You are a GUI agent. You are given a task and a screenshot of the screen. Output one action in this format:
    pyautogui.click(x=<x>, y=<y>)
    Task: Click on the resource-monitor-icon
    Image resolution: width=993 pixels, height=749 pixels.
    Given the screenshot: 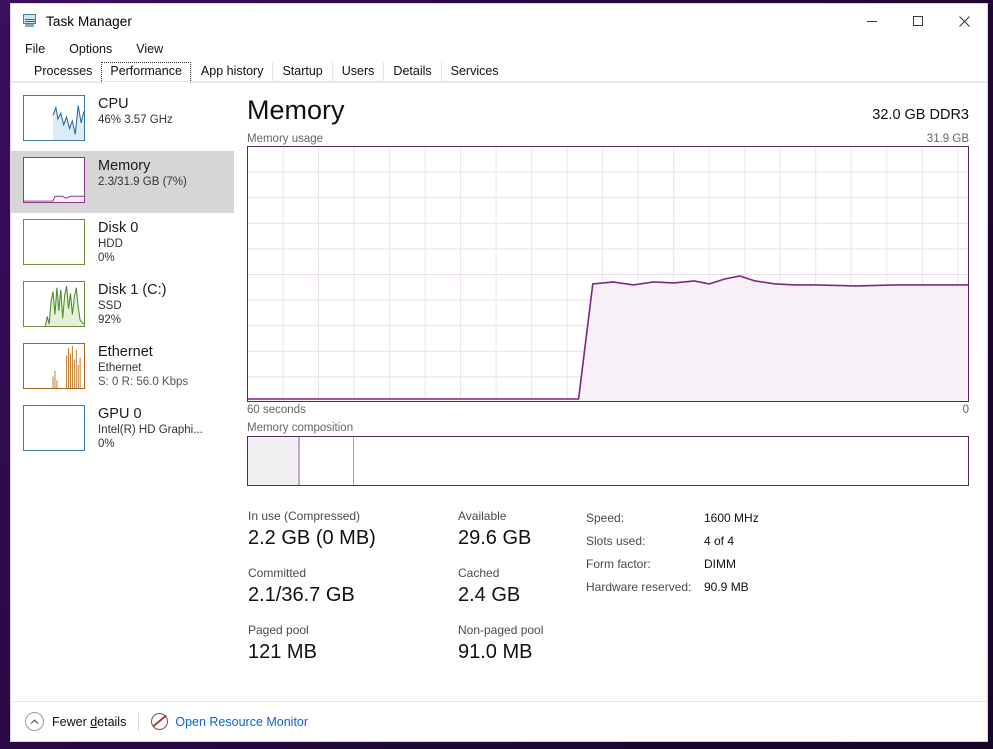 What is the action you would take?
    pyautogui.click(x=160, y=721)
    